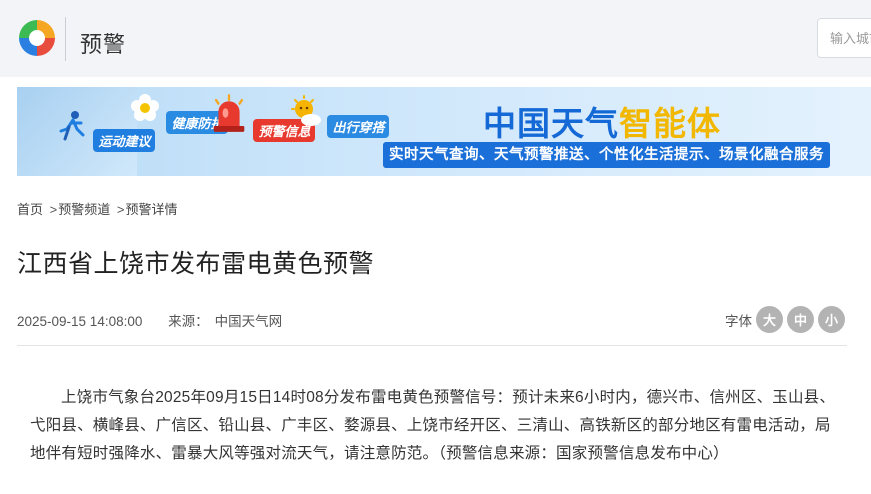  What do you see at coordinates (358, 126) in the screenshot?
I see `banner-item-label: 出行穿搭` at bounding box center [358, 126].